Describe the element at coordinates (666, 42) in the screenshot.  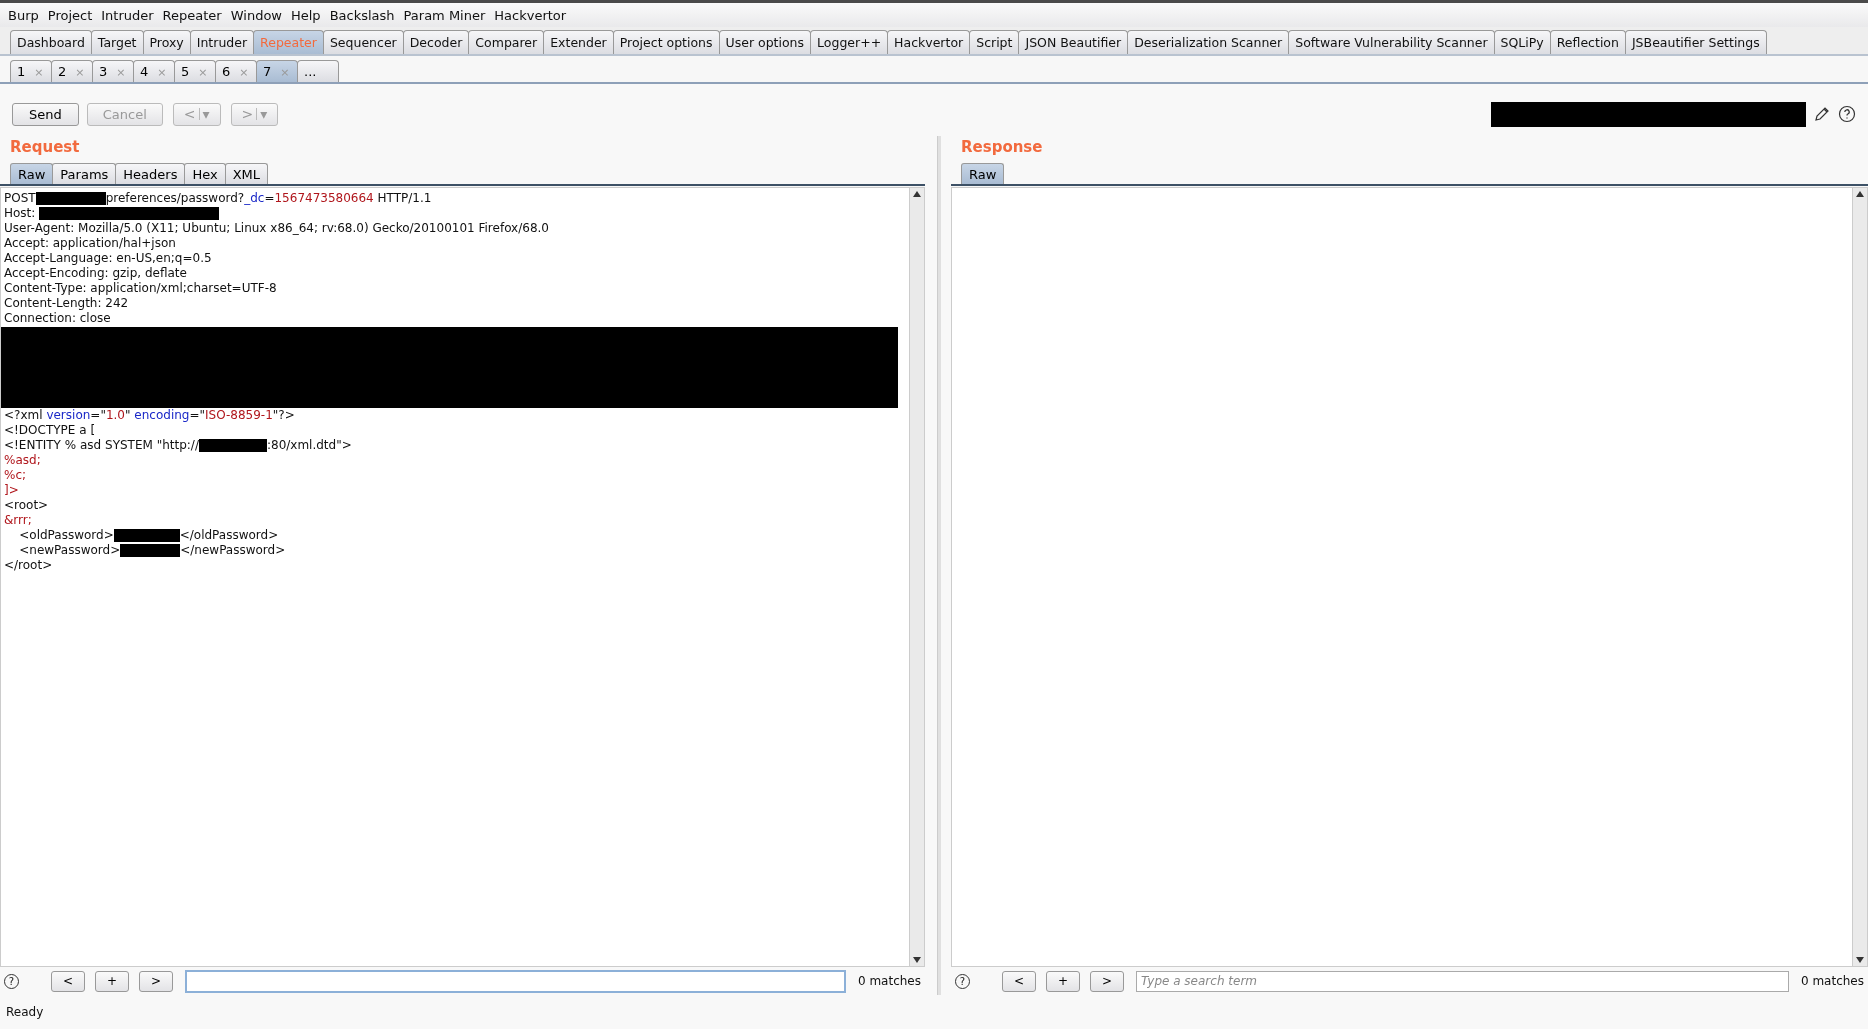
I see `main-tab: Project options` at that location.